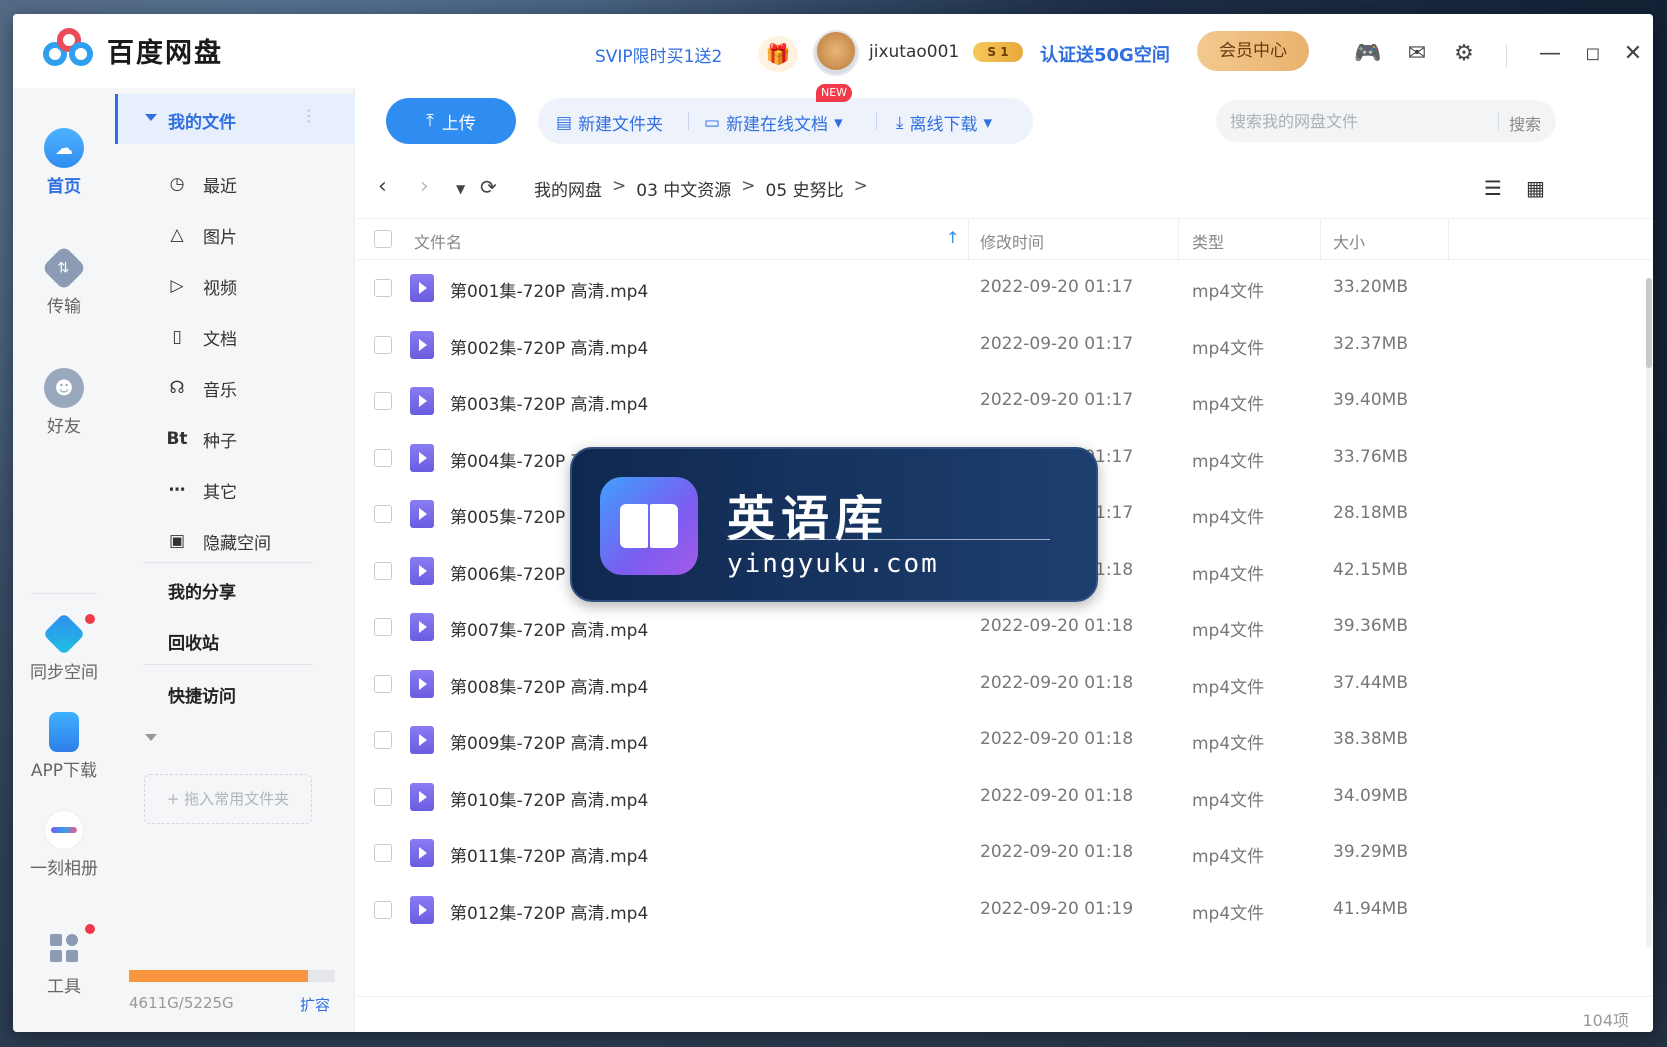 Image resolution: width=1667 pixels, height=1047 pixels. What do you see at coordinates (1649, 613) in the screenshot?
I see `scrollbar` at bounding box center [1649, 613].